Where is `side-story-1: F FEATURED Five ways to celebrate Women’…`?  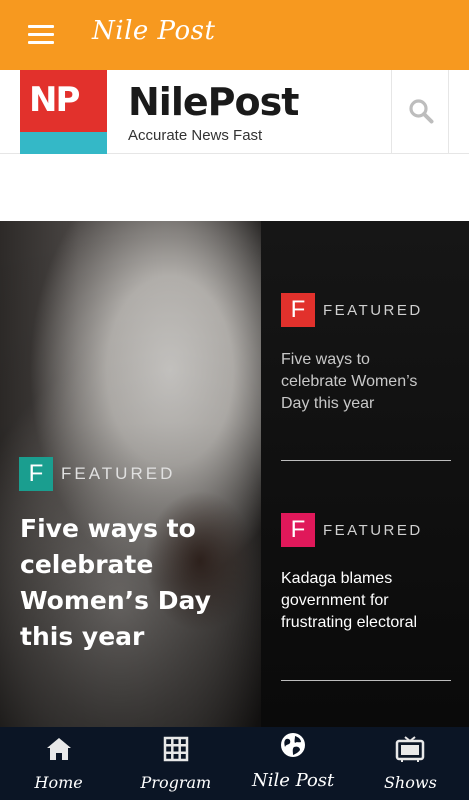
side-story-1: F FEATURED Five ways to celebrate Women’… is located at coordinates (366, 378).